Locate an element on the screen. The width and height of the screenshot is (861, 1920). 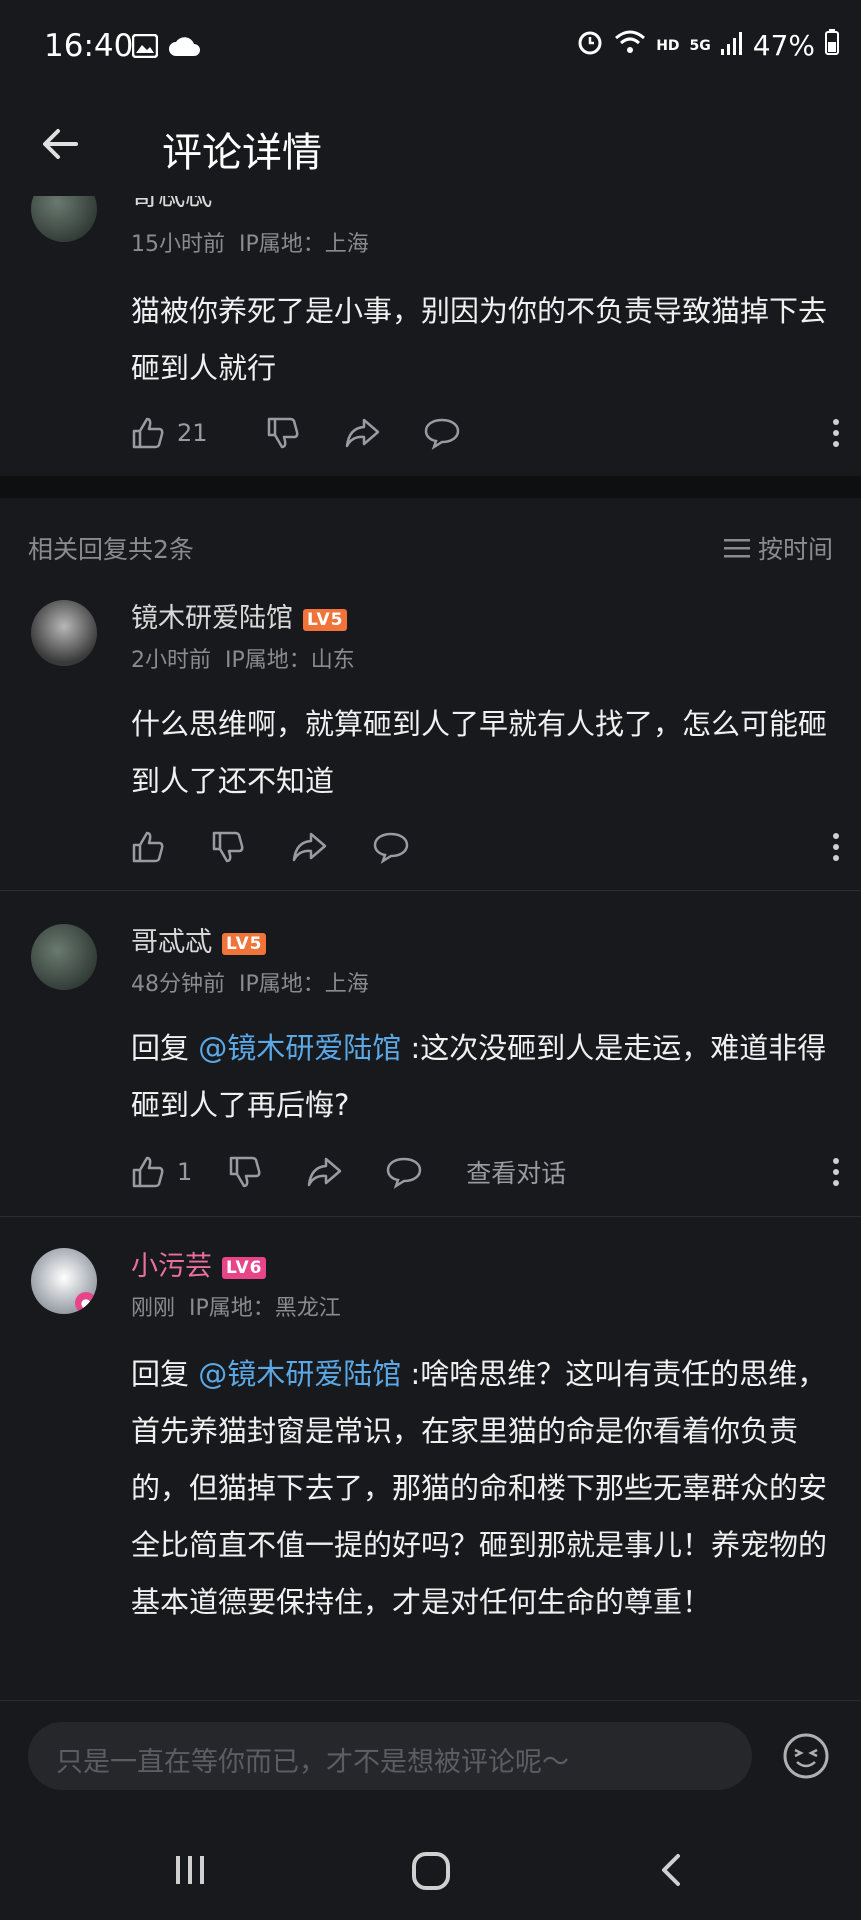
section-divider is located at coordinates (430, 487).